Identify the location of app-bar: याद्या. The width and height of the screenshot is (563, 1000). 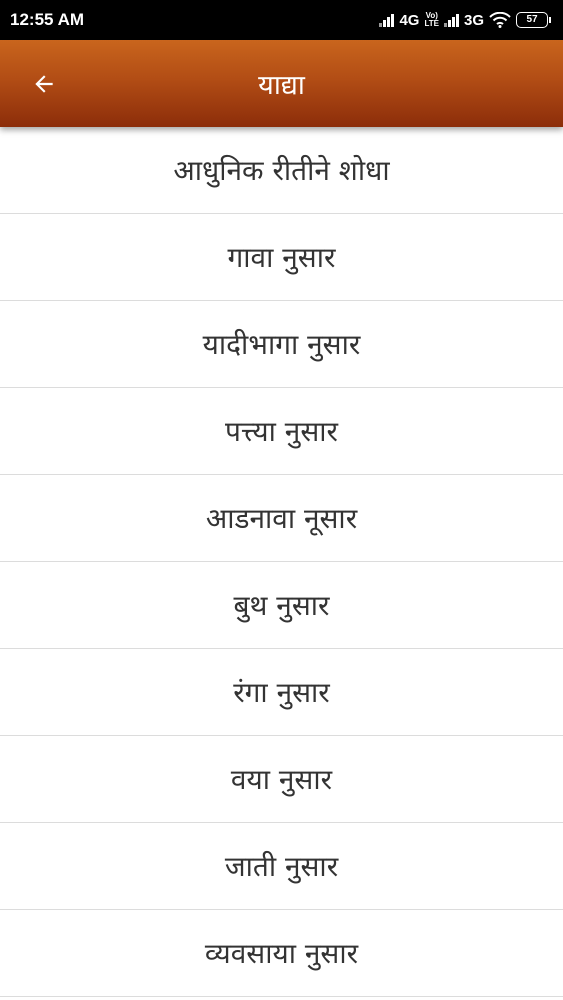
(281, 83).